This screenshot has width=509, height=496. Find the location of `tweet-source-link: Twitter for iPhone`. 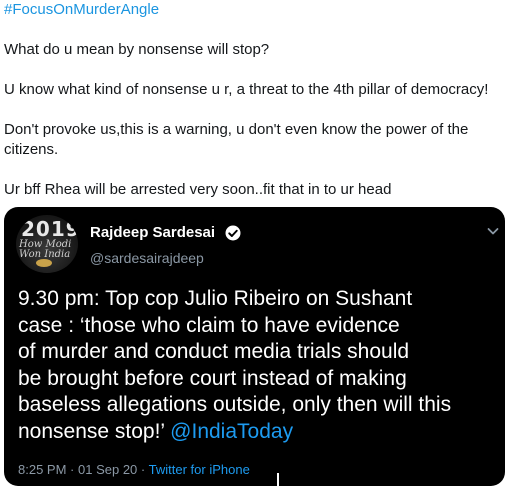

tweet-source-link: Twitter for iPhone is located at coordinates (199, 469).